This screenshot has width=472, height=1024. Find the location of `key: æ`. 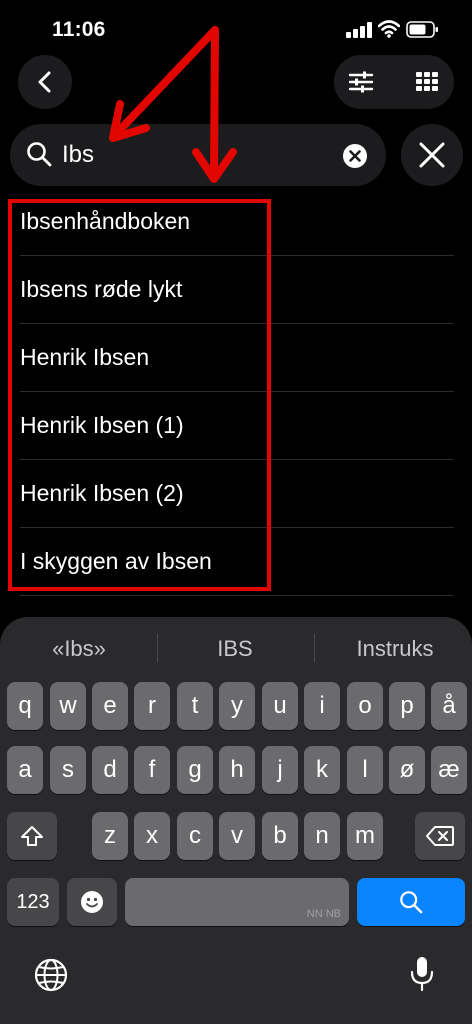

key: æ is located at coordinates (449, 770).